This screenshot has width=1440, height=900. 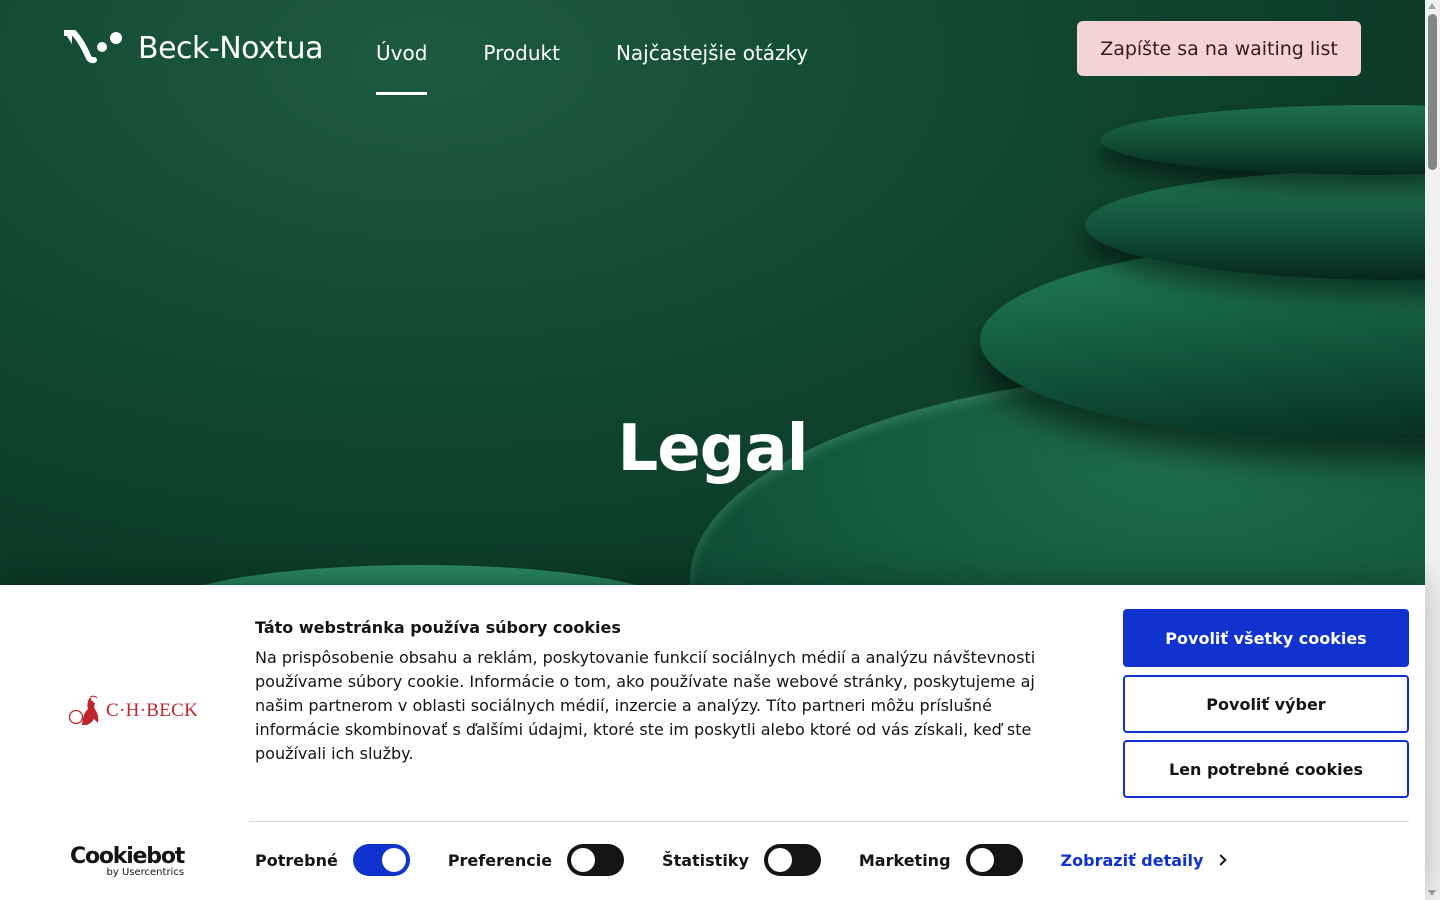 I want to click on cookie-title: Táto webstránka používa súbory cookies, so click(x=438, y=627).